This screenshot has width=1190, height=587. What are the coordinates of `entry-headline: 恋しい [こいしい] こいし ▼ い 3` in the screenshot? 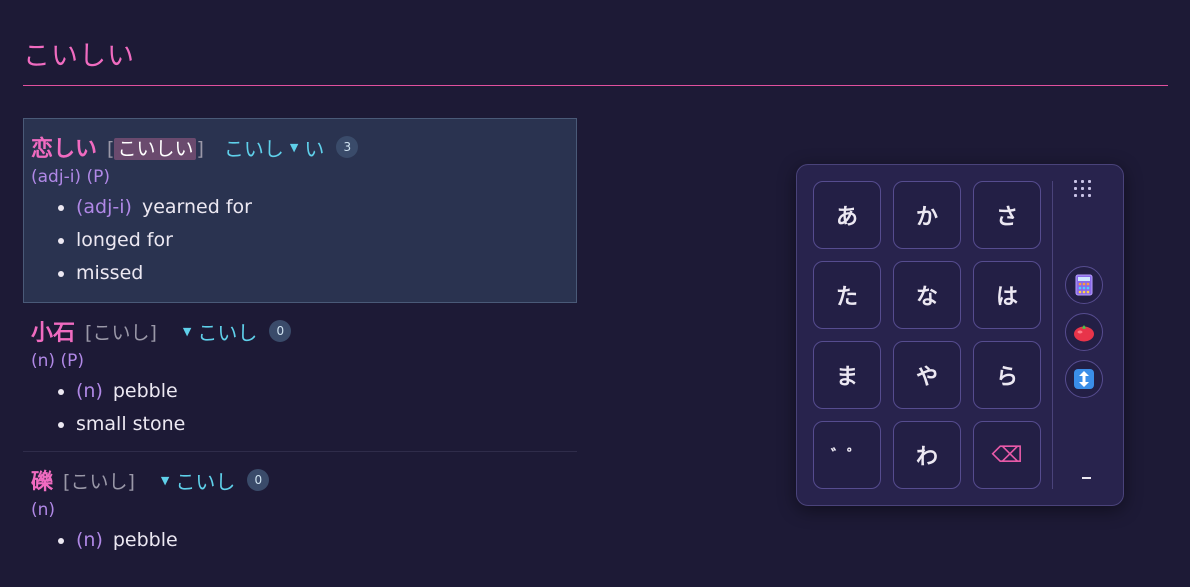 It's located at (299, 147).